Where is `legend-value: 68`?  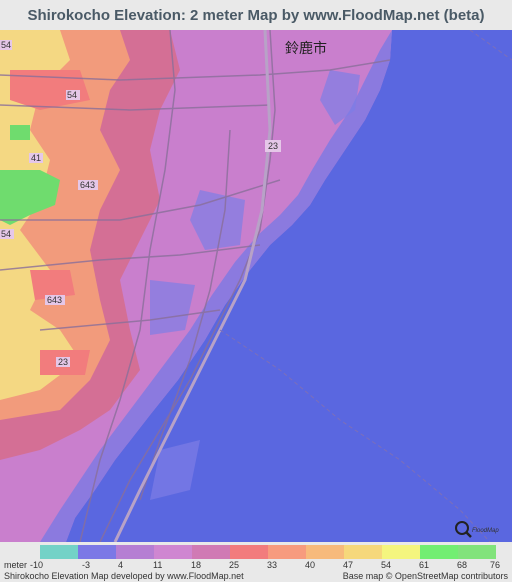 legend-value: 68 is located at coordinates (462, 565).